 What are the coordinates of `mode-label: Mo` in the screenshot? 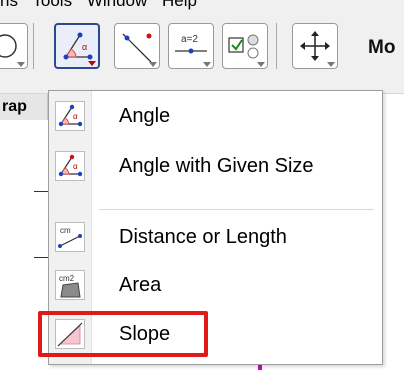 It's located at (382, 47).